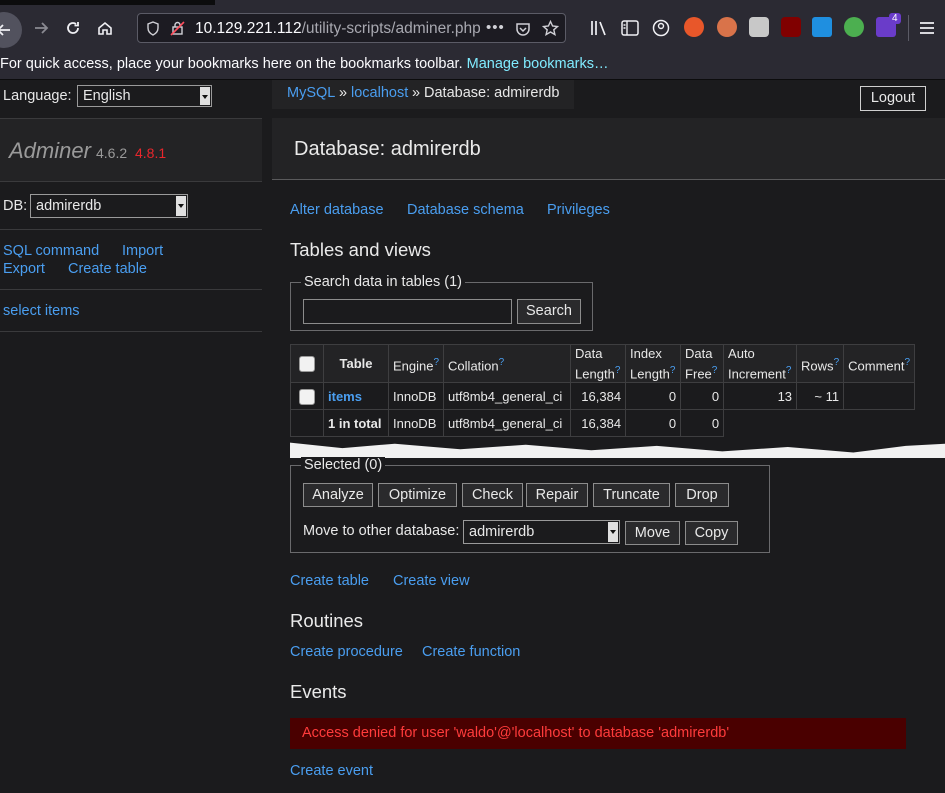 The height and width of the screenshot is (793, 945). What do you see at coordinates (356, 363) in the screenshot?
I see `col-table: Table` at bounding box center [356, 363].